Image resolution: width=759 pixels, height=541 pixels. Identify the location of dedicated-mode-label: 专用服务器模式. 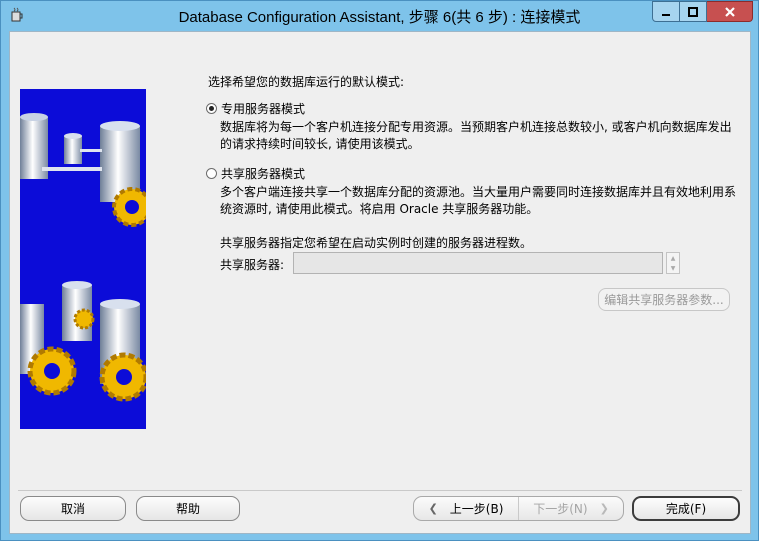
(263, 109).